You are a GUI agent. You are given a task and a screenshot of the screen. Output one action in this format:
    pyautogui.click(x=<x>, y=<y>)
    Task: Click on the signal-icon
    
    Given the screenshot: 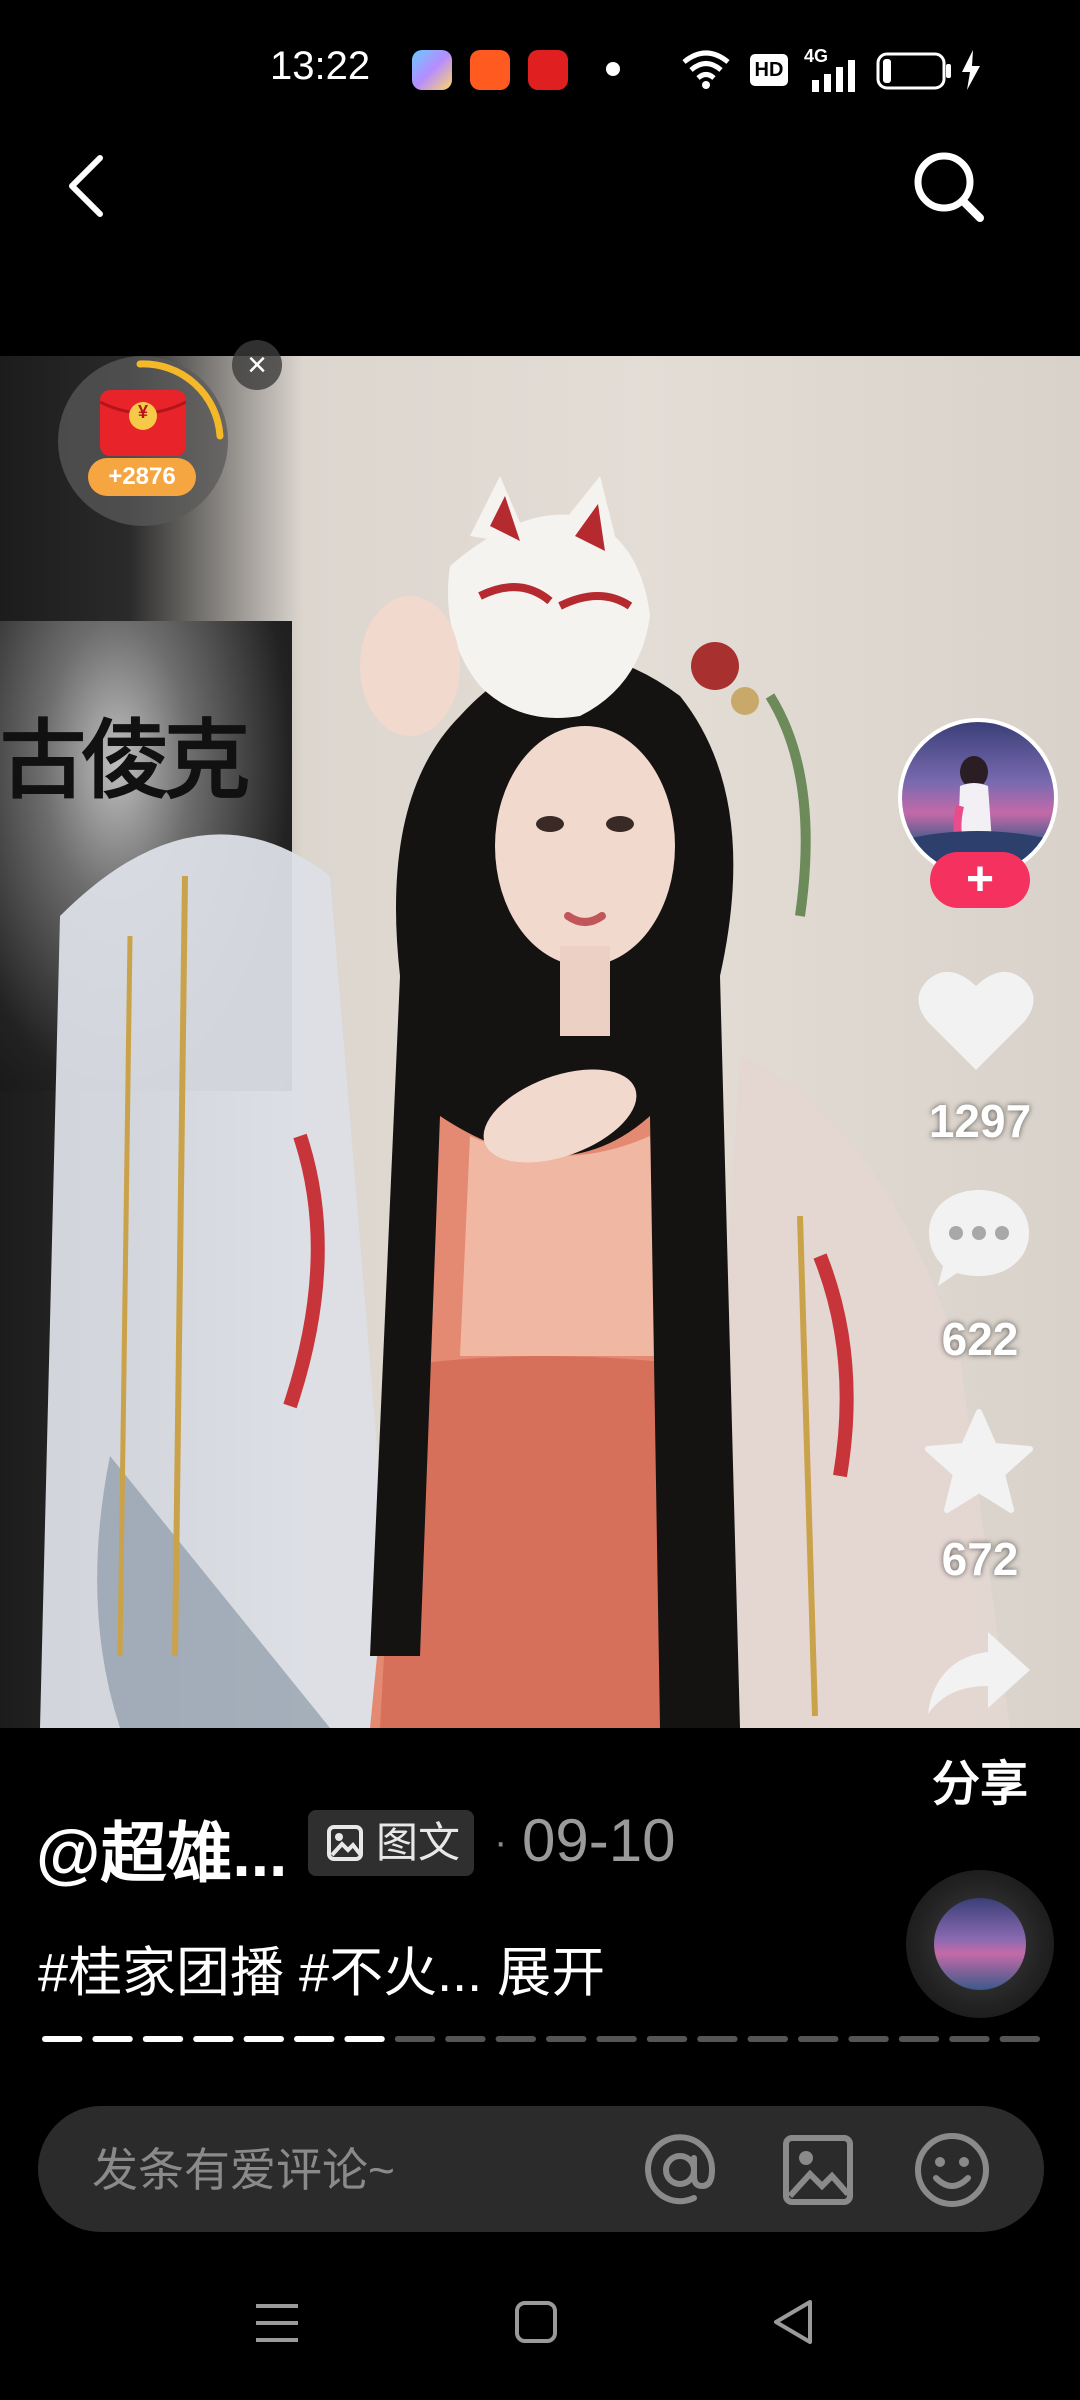 What is the action you would take?
    pyautogui.click(x=833, y=76)
    